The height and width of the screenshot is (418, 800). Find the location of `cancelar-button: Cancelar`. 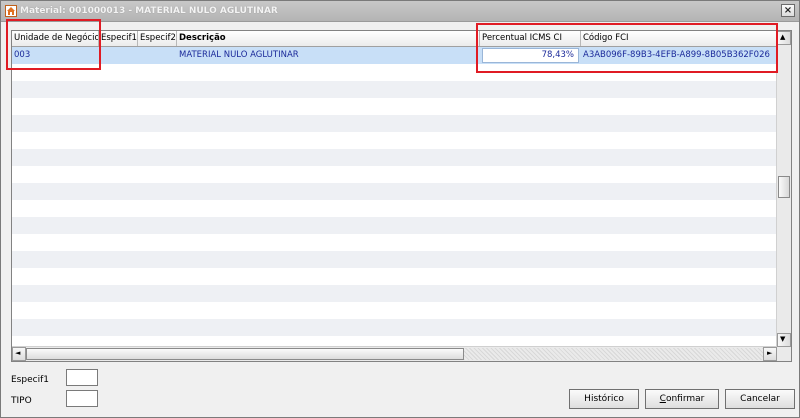

cancelar-button: Cancelar is located at coordinates (760, 399).